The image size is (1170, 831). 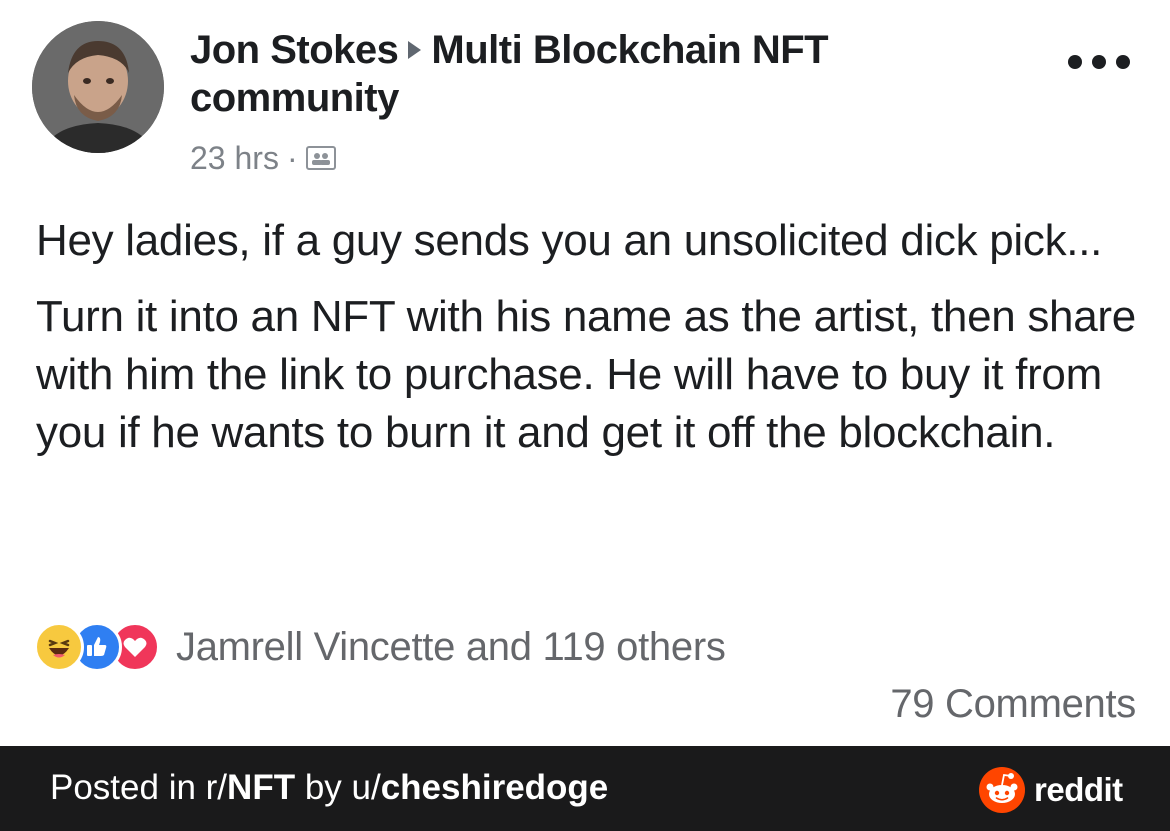 I want to click on post-meta: 23 hrs ·, so click(x=263, y=158).